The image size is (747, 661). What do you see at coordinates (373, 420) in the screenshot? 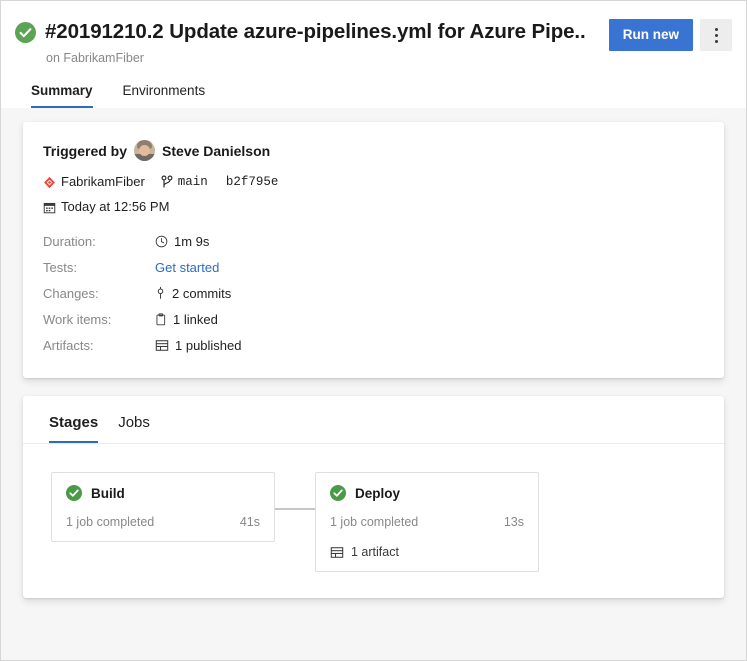
I see `stages-tabs: Stages Jobs` at bounding box center [373, 420].